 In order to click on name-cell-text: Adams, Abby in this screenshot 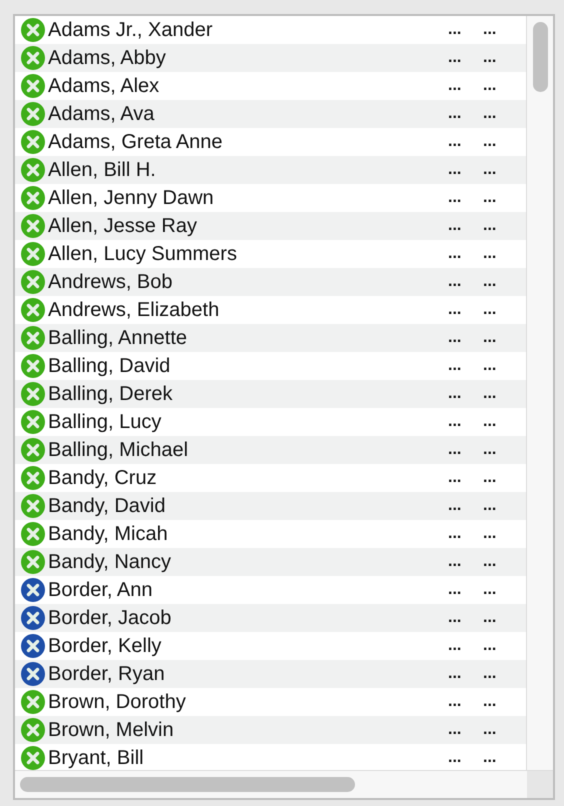, I will do `click(107, 58)`.